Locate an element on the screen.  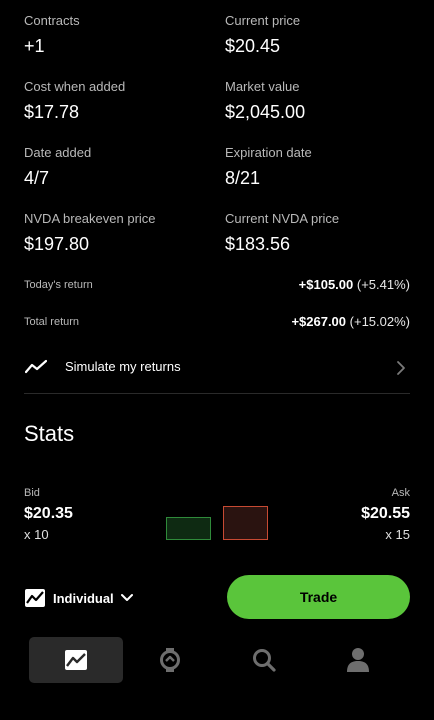
chart-icon is located at coordinates (76, 660).